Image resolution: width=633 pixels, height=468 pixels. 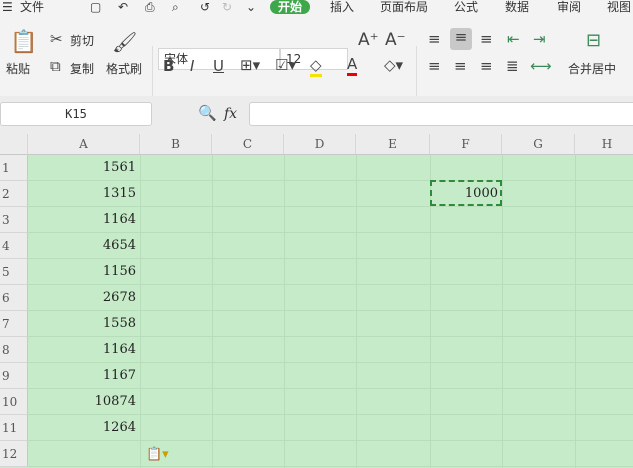 I want to click on formula-input, so click(x=441, y=114).